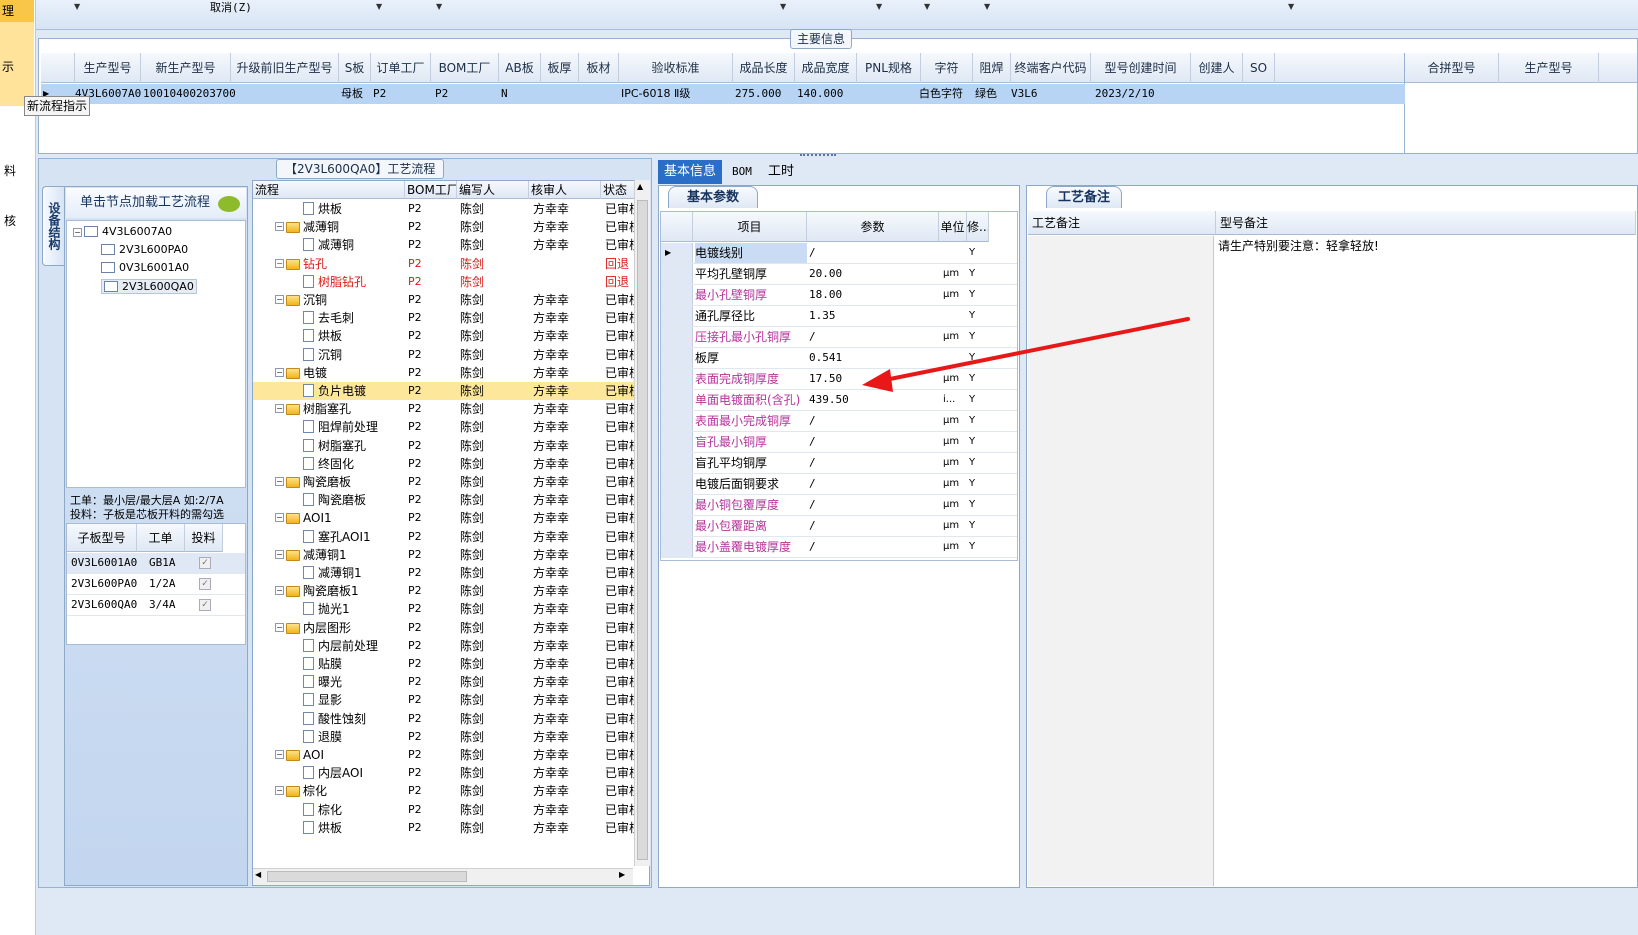 The width and height of the screenshot is (1638, 935). Describe the element at coordinates (204, 538) in the screenshot. I see `col-header: 投料` at that location.